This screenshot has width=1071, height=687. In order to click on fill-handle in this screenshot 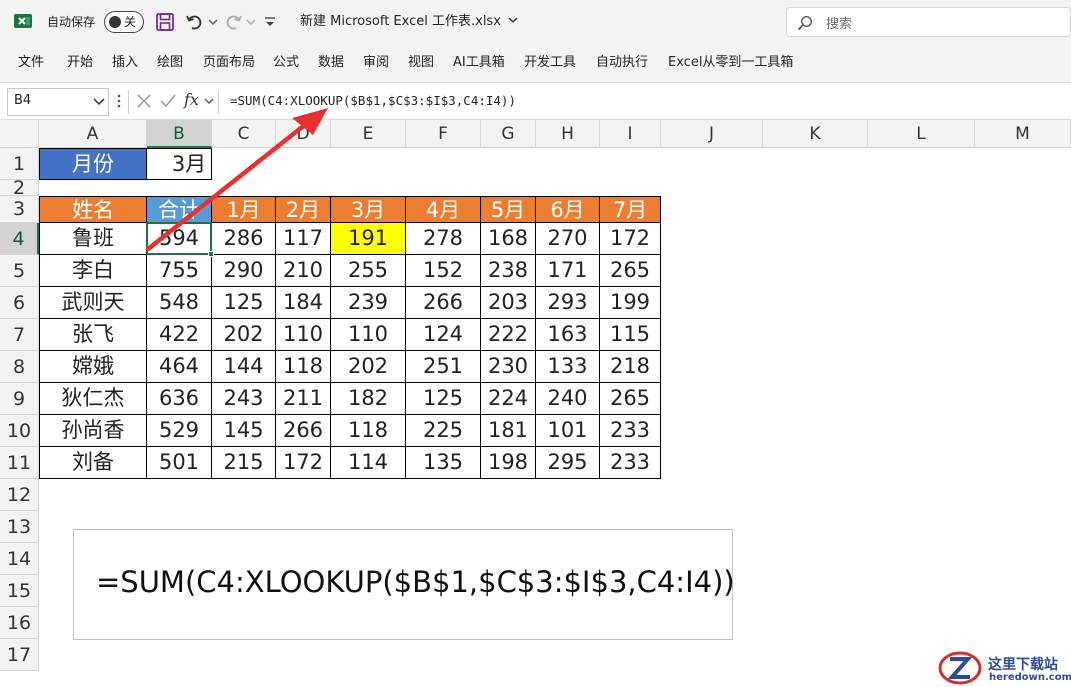, I will do `click(211, 254)`.